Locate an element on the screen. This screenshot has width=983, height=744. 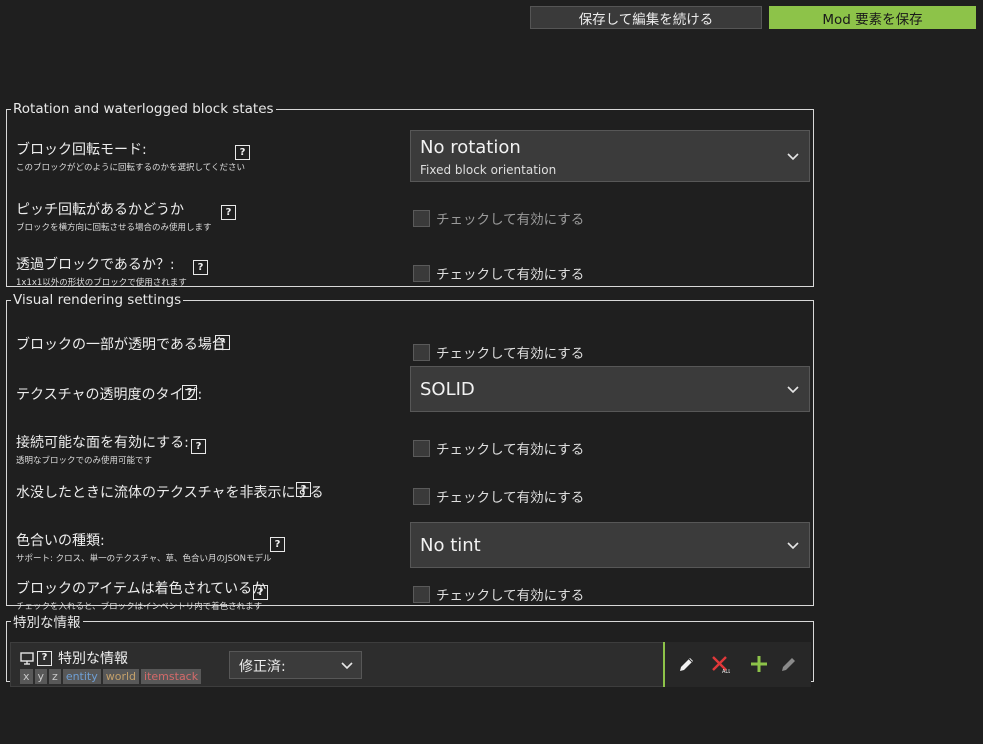
rotation-mode-select: No rotation Fixed block orientation is located at coordinates (610, 156).